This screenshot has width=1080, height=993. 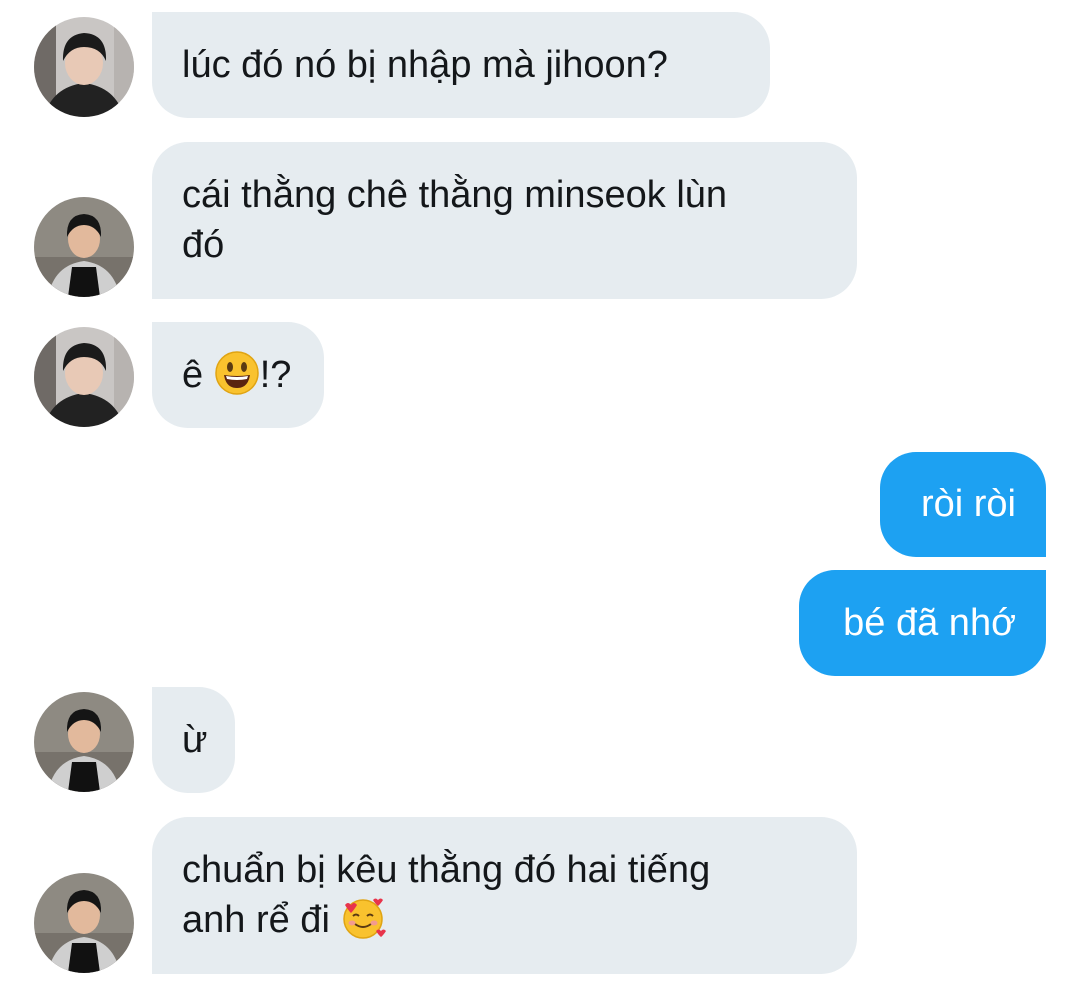 I want to click on message-text-line: chuẩn bị kêu thằng đó hai tiếng, so click(x=446, y=870).